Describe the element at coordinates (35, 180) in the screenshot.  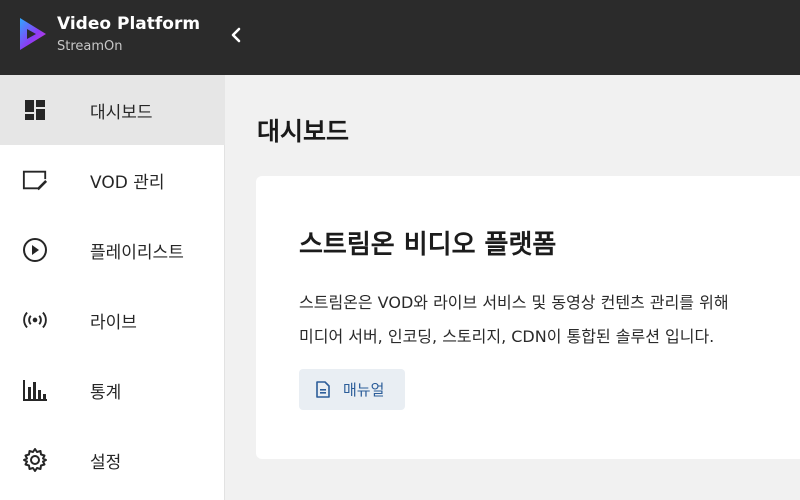
I see `edit-window-icon` at that location.